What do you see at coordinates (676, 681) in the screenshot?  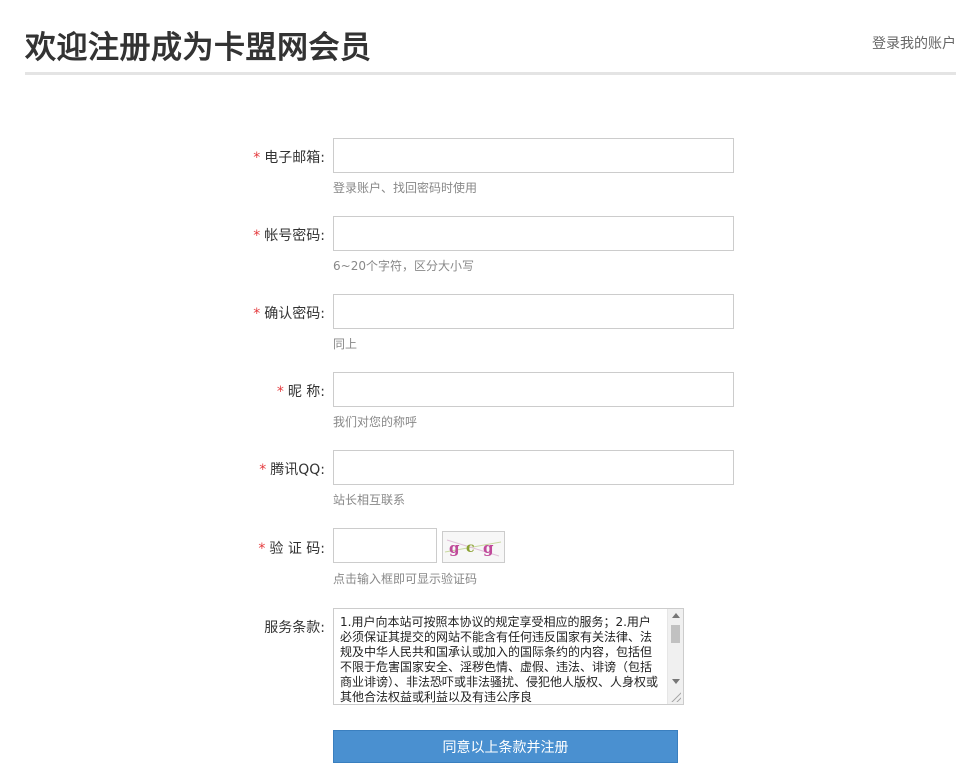 I see `scroll-down-icon` at bounding box center [676, 681].